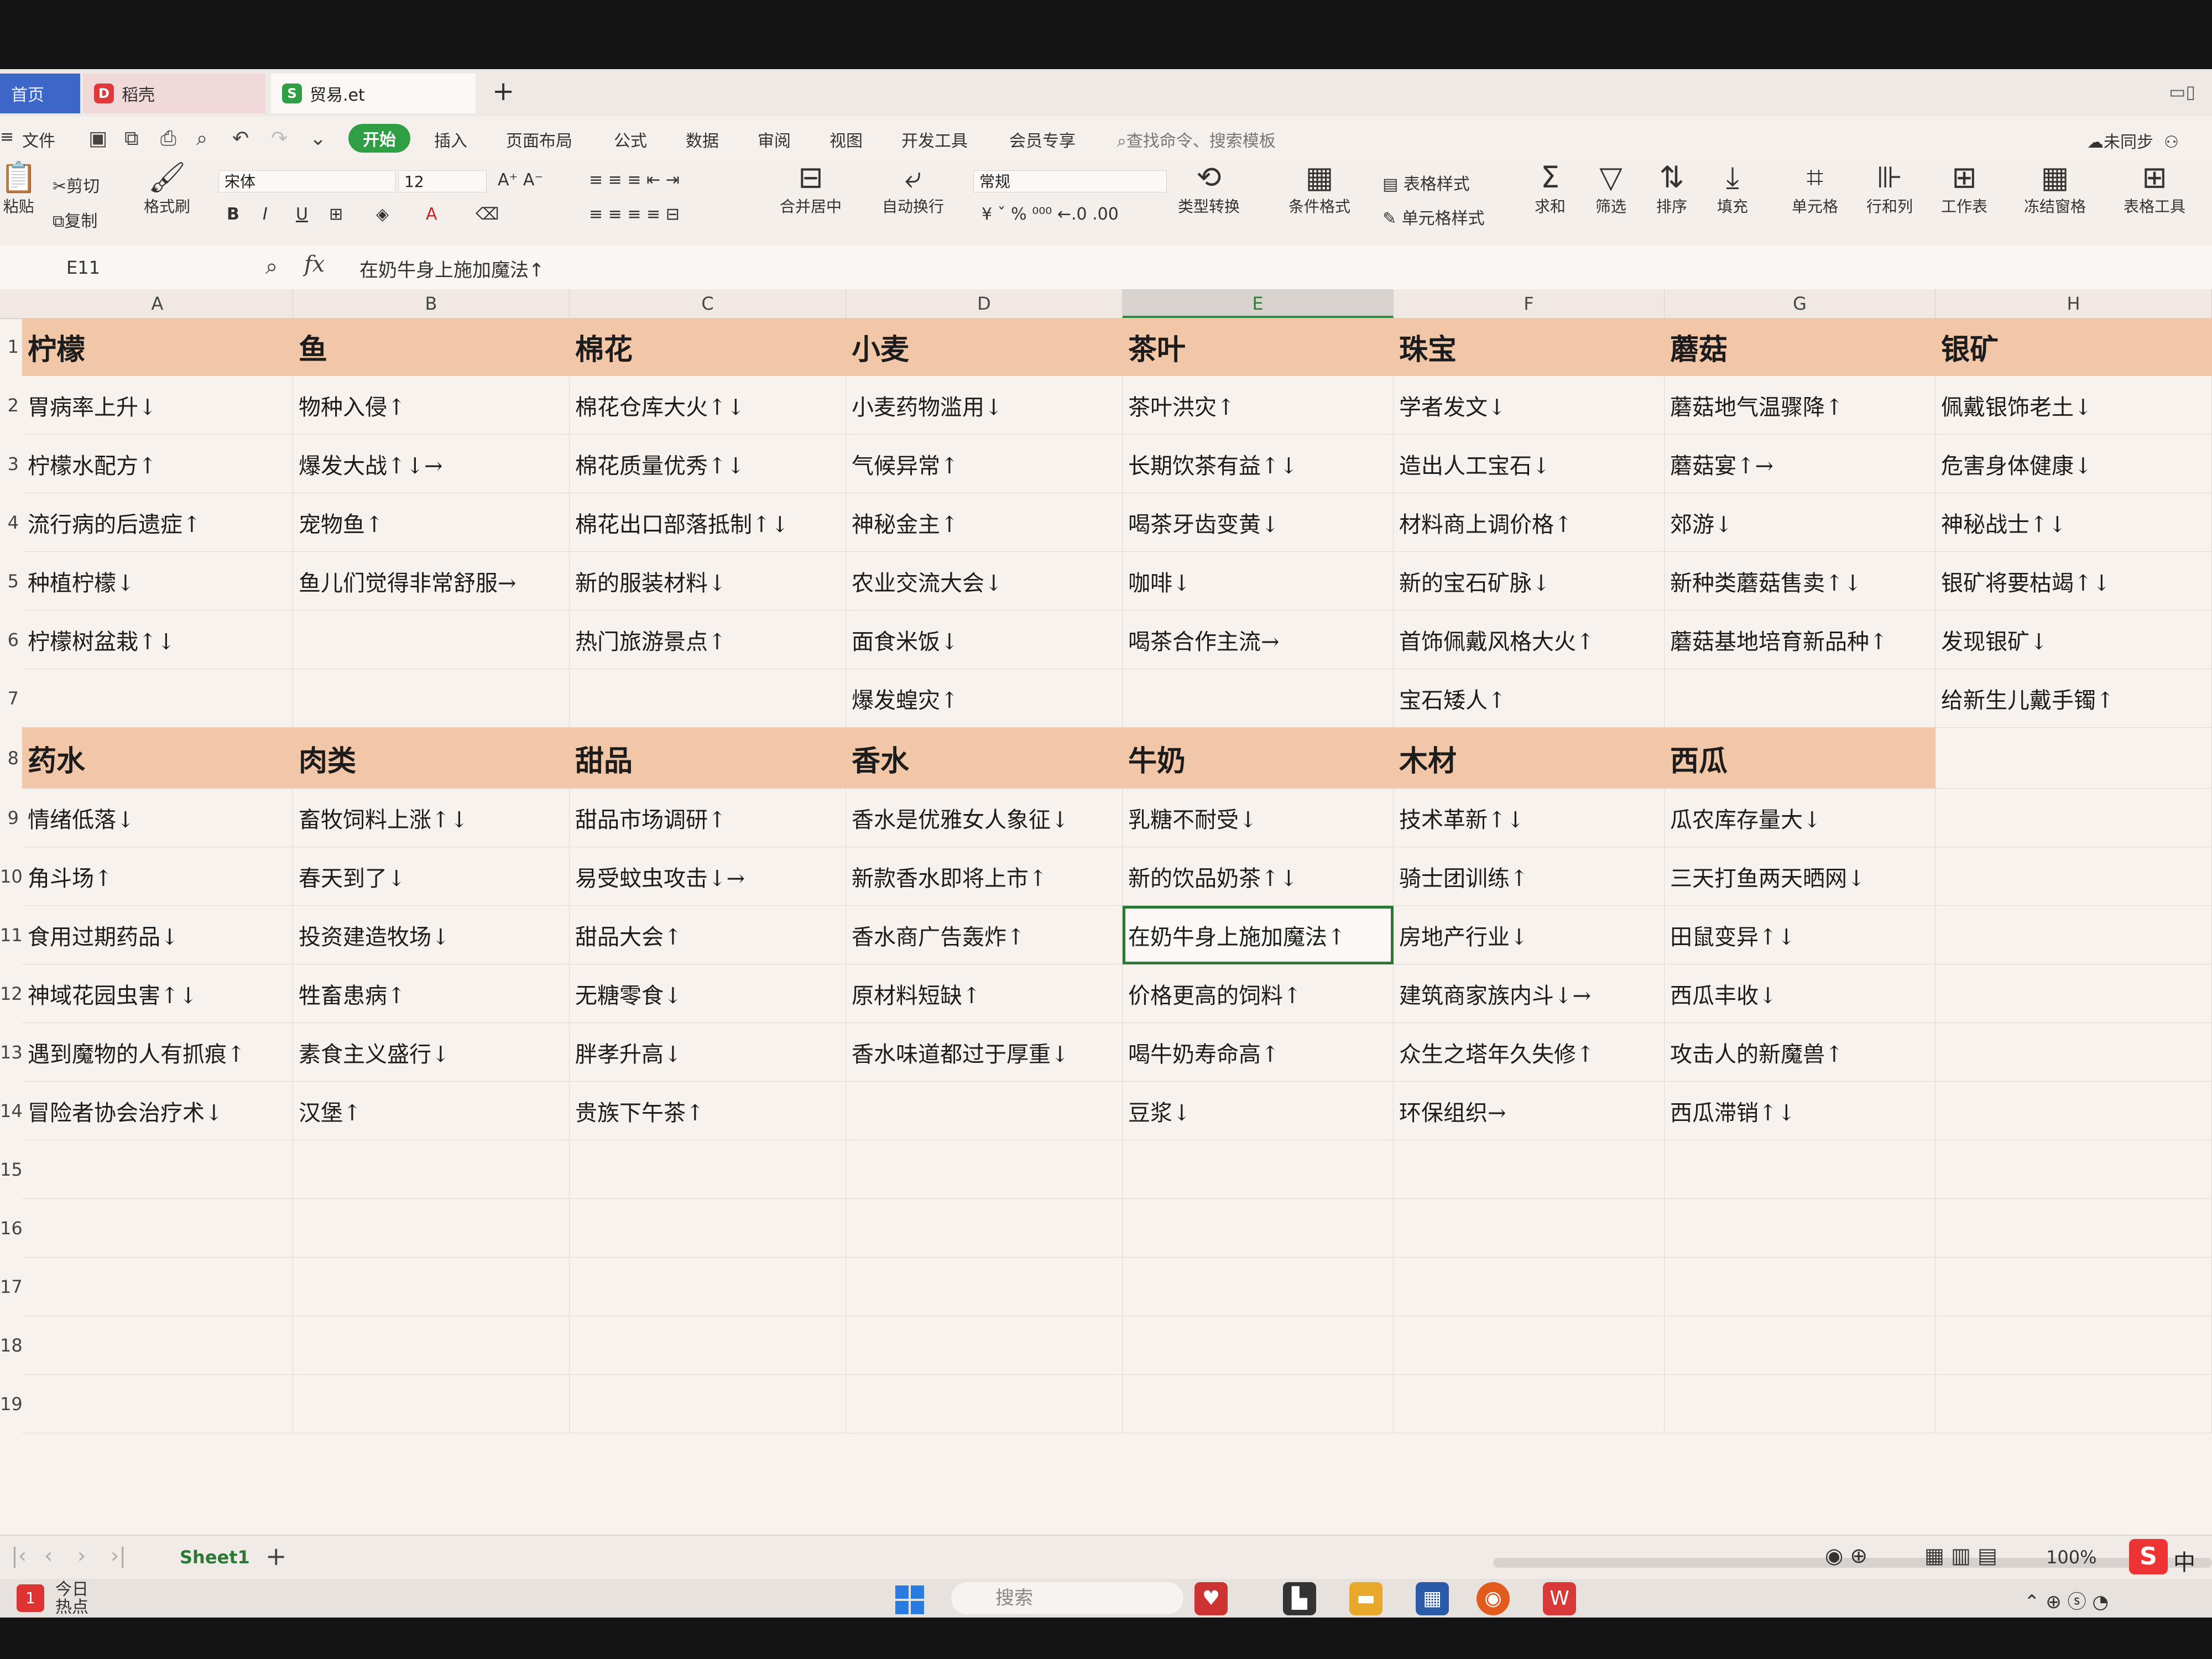  What do you see at coordinates (451, 140) in the screenshot?
I see `menu-insert: 插入` at bounding box center [451, 140].